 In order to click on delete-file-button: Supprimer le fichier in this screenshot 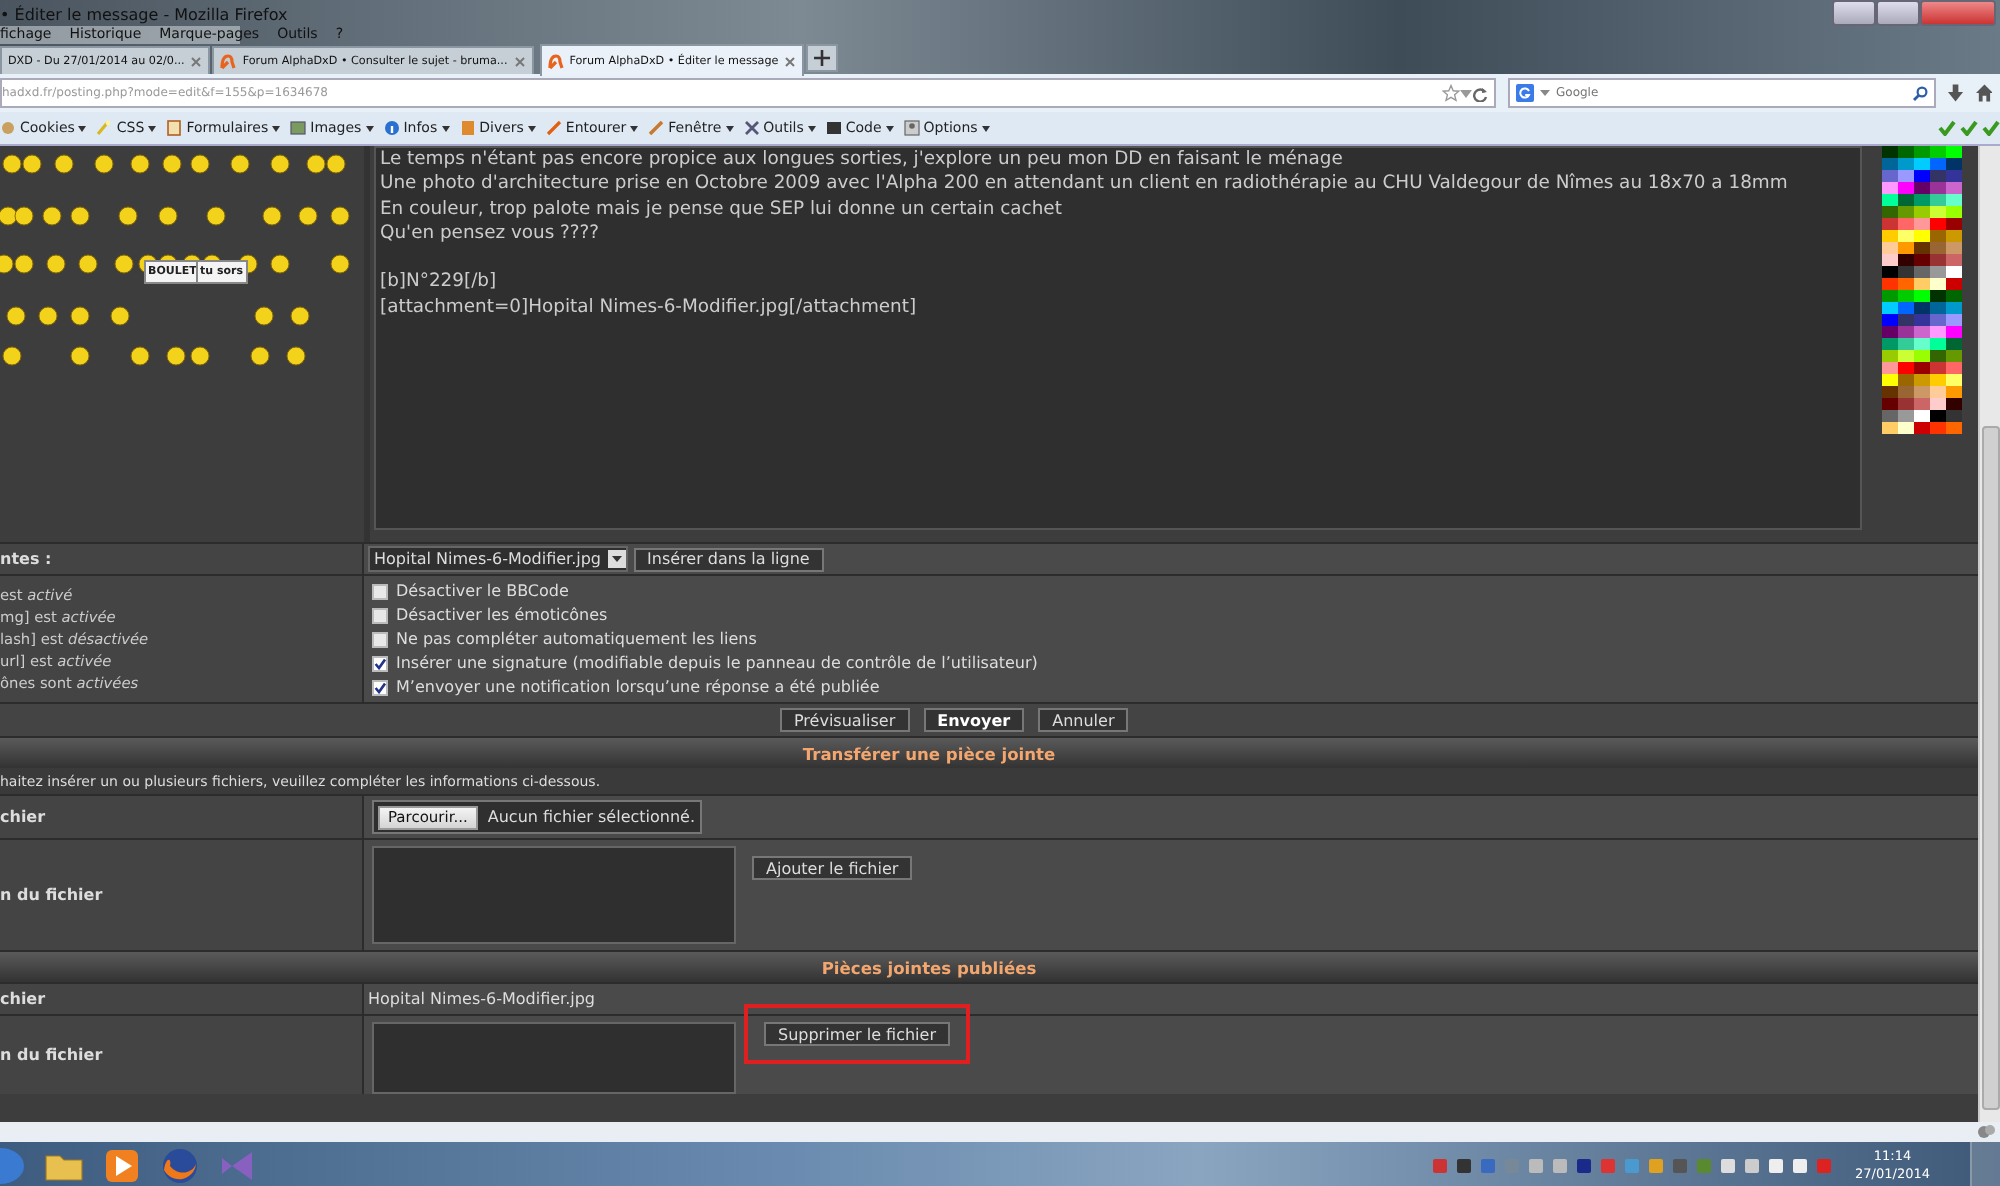, I will do `click(857, 1034)`.